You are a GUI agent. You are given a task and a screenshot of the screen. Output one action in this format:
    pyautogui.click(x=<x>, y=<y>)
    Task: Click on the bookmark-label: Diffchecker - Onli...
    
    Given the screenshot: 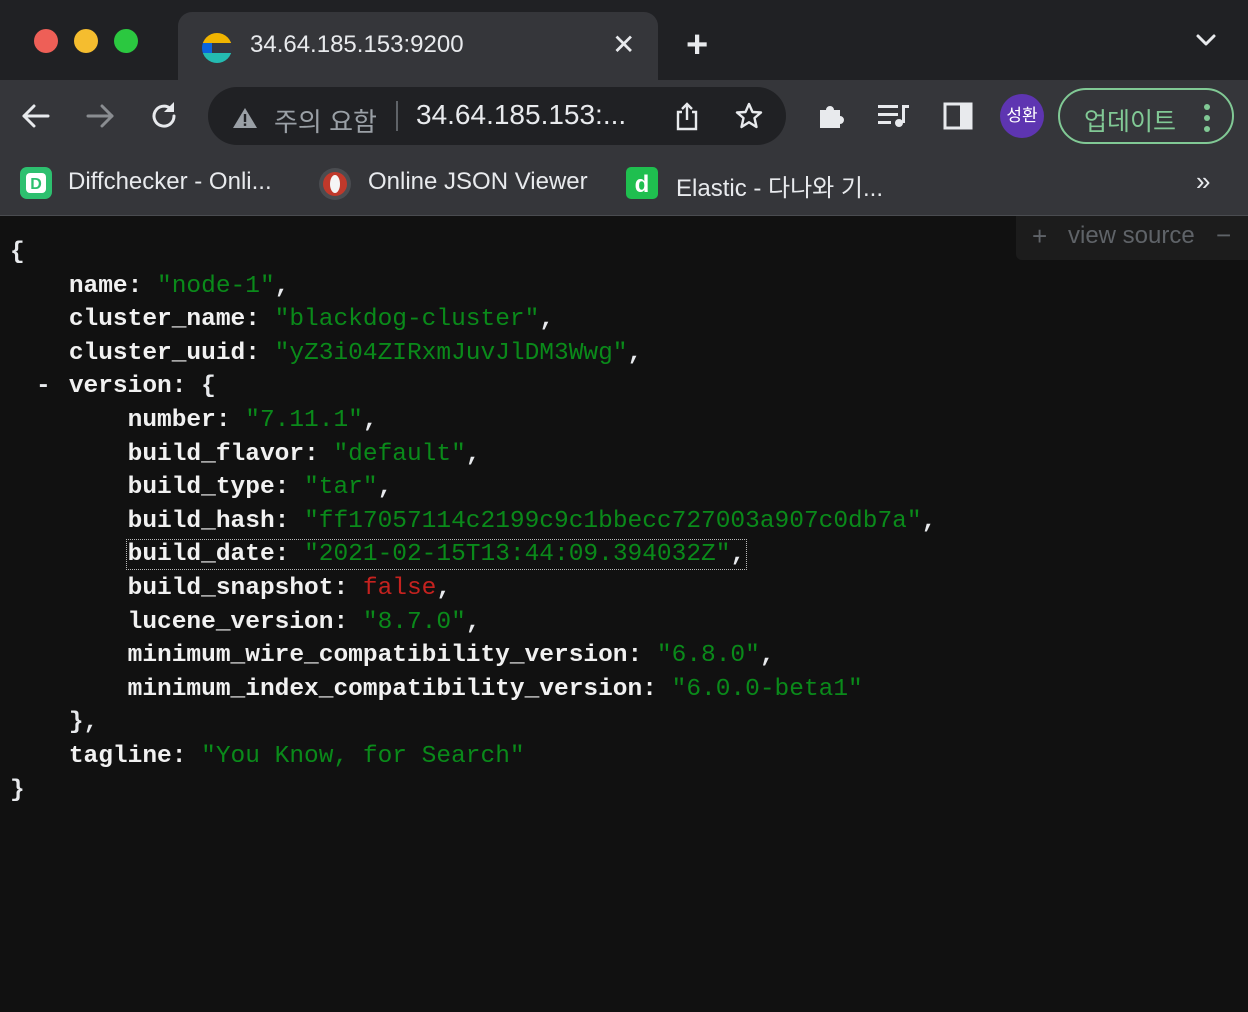 What is the action you would take?
    pyautogui.click(x=170, y=181)
    